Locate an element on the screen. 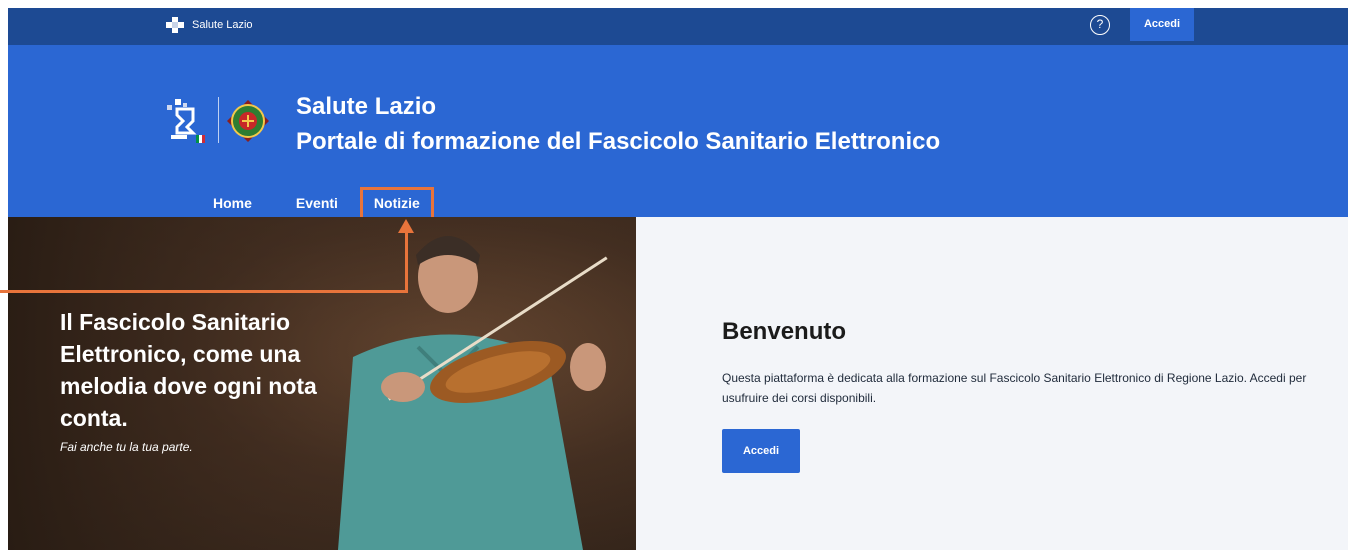 The image size is (1348, 550). welcome-login-button: Accedi is located at coordinates (761, 451).